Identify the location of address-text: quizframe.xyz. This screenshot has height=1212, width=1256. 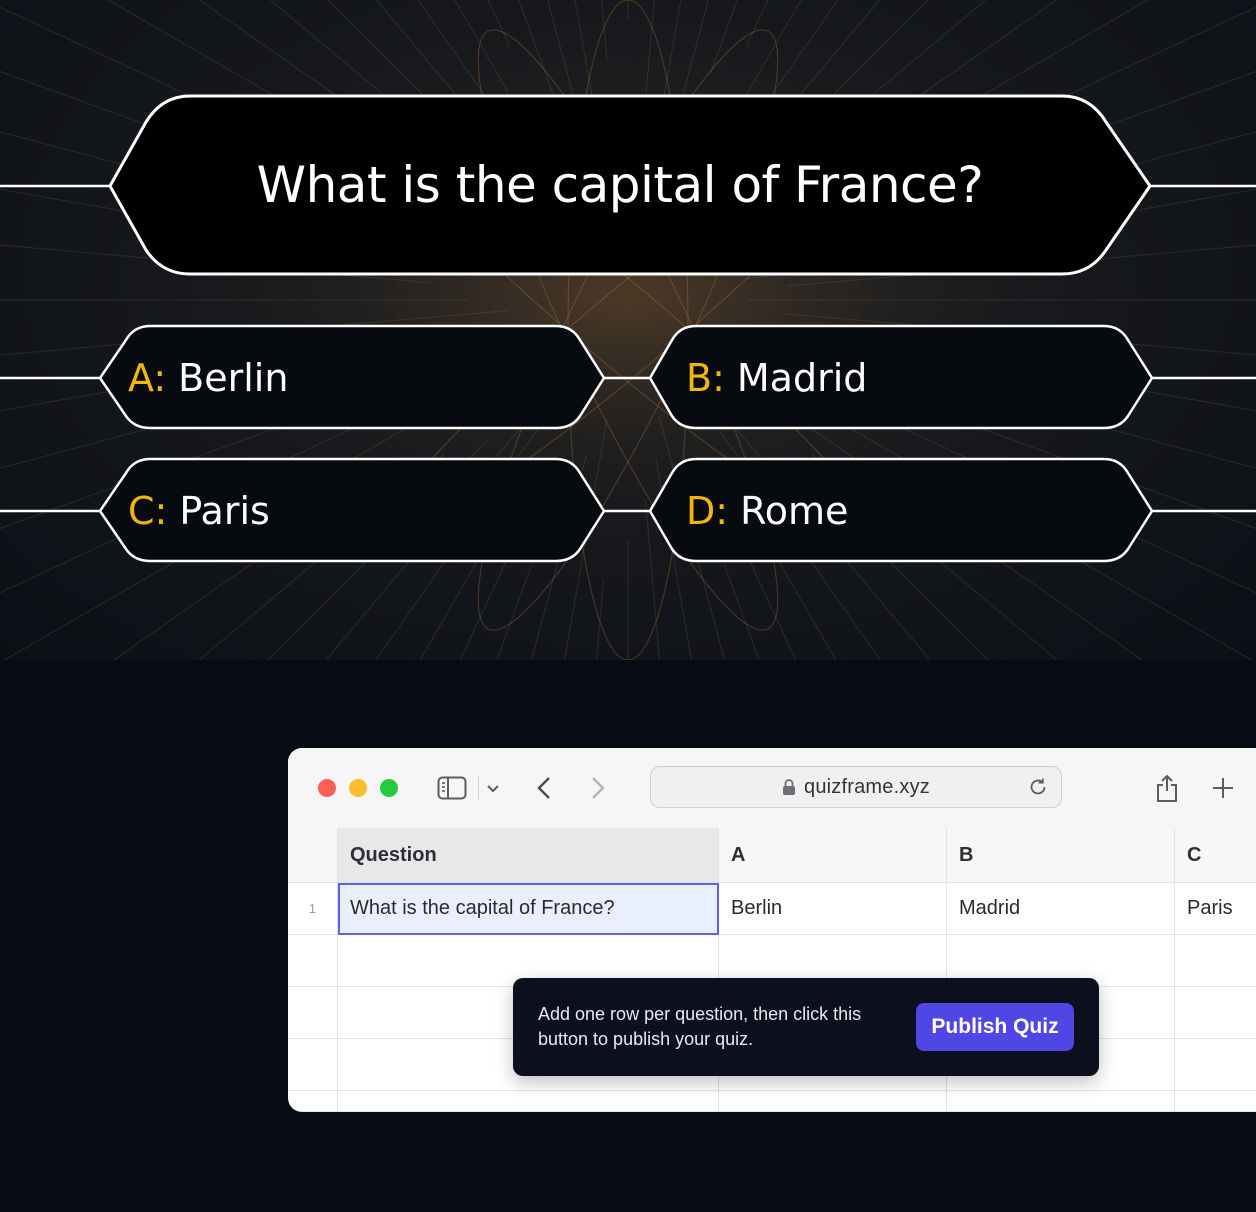
(867, 786).